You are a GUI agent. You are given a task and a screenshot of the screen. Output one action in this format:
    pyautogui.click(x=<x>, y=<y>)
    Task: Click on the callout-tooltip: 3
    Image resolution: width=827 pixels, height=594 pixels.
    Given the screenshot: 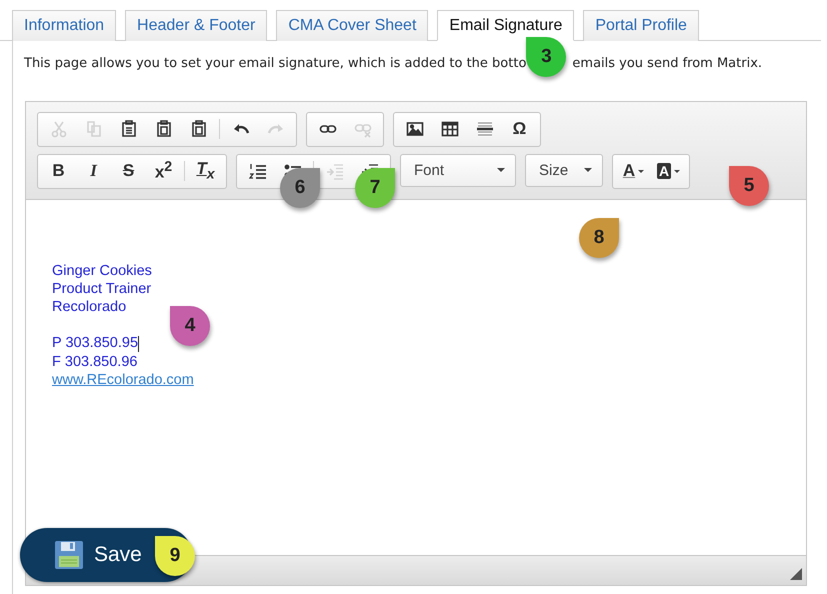 What is the action you would take?
    pyautogui.click(x=546, y=57)
    